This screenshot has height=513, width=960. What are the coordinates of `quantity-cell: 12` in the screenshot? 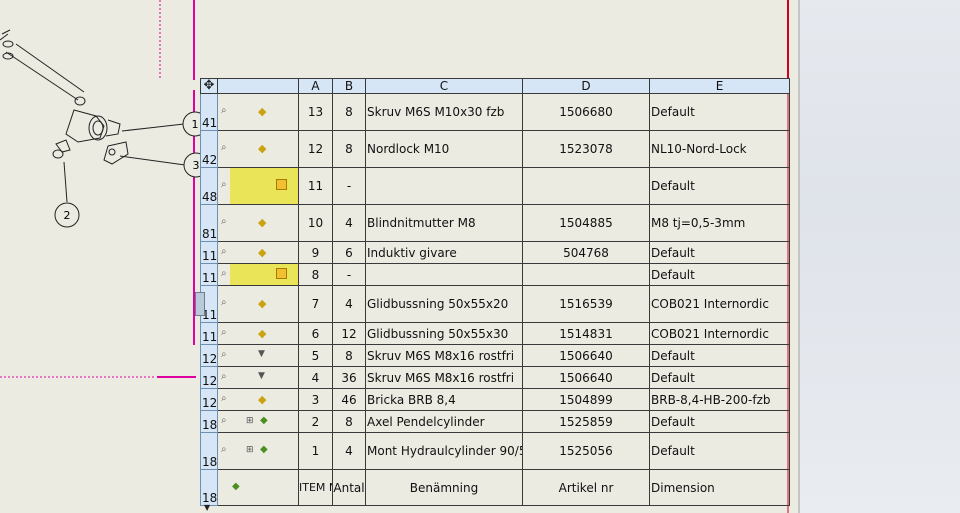 It's located at (349, 333).